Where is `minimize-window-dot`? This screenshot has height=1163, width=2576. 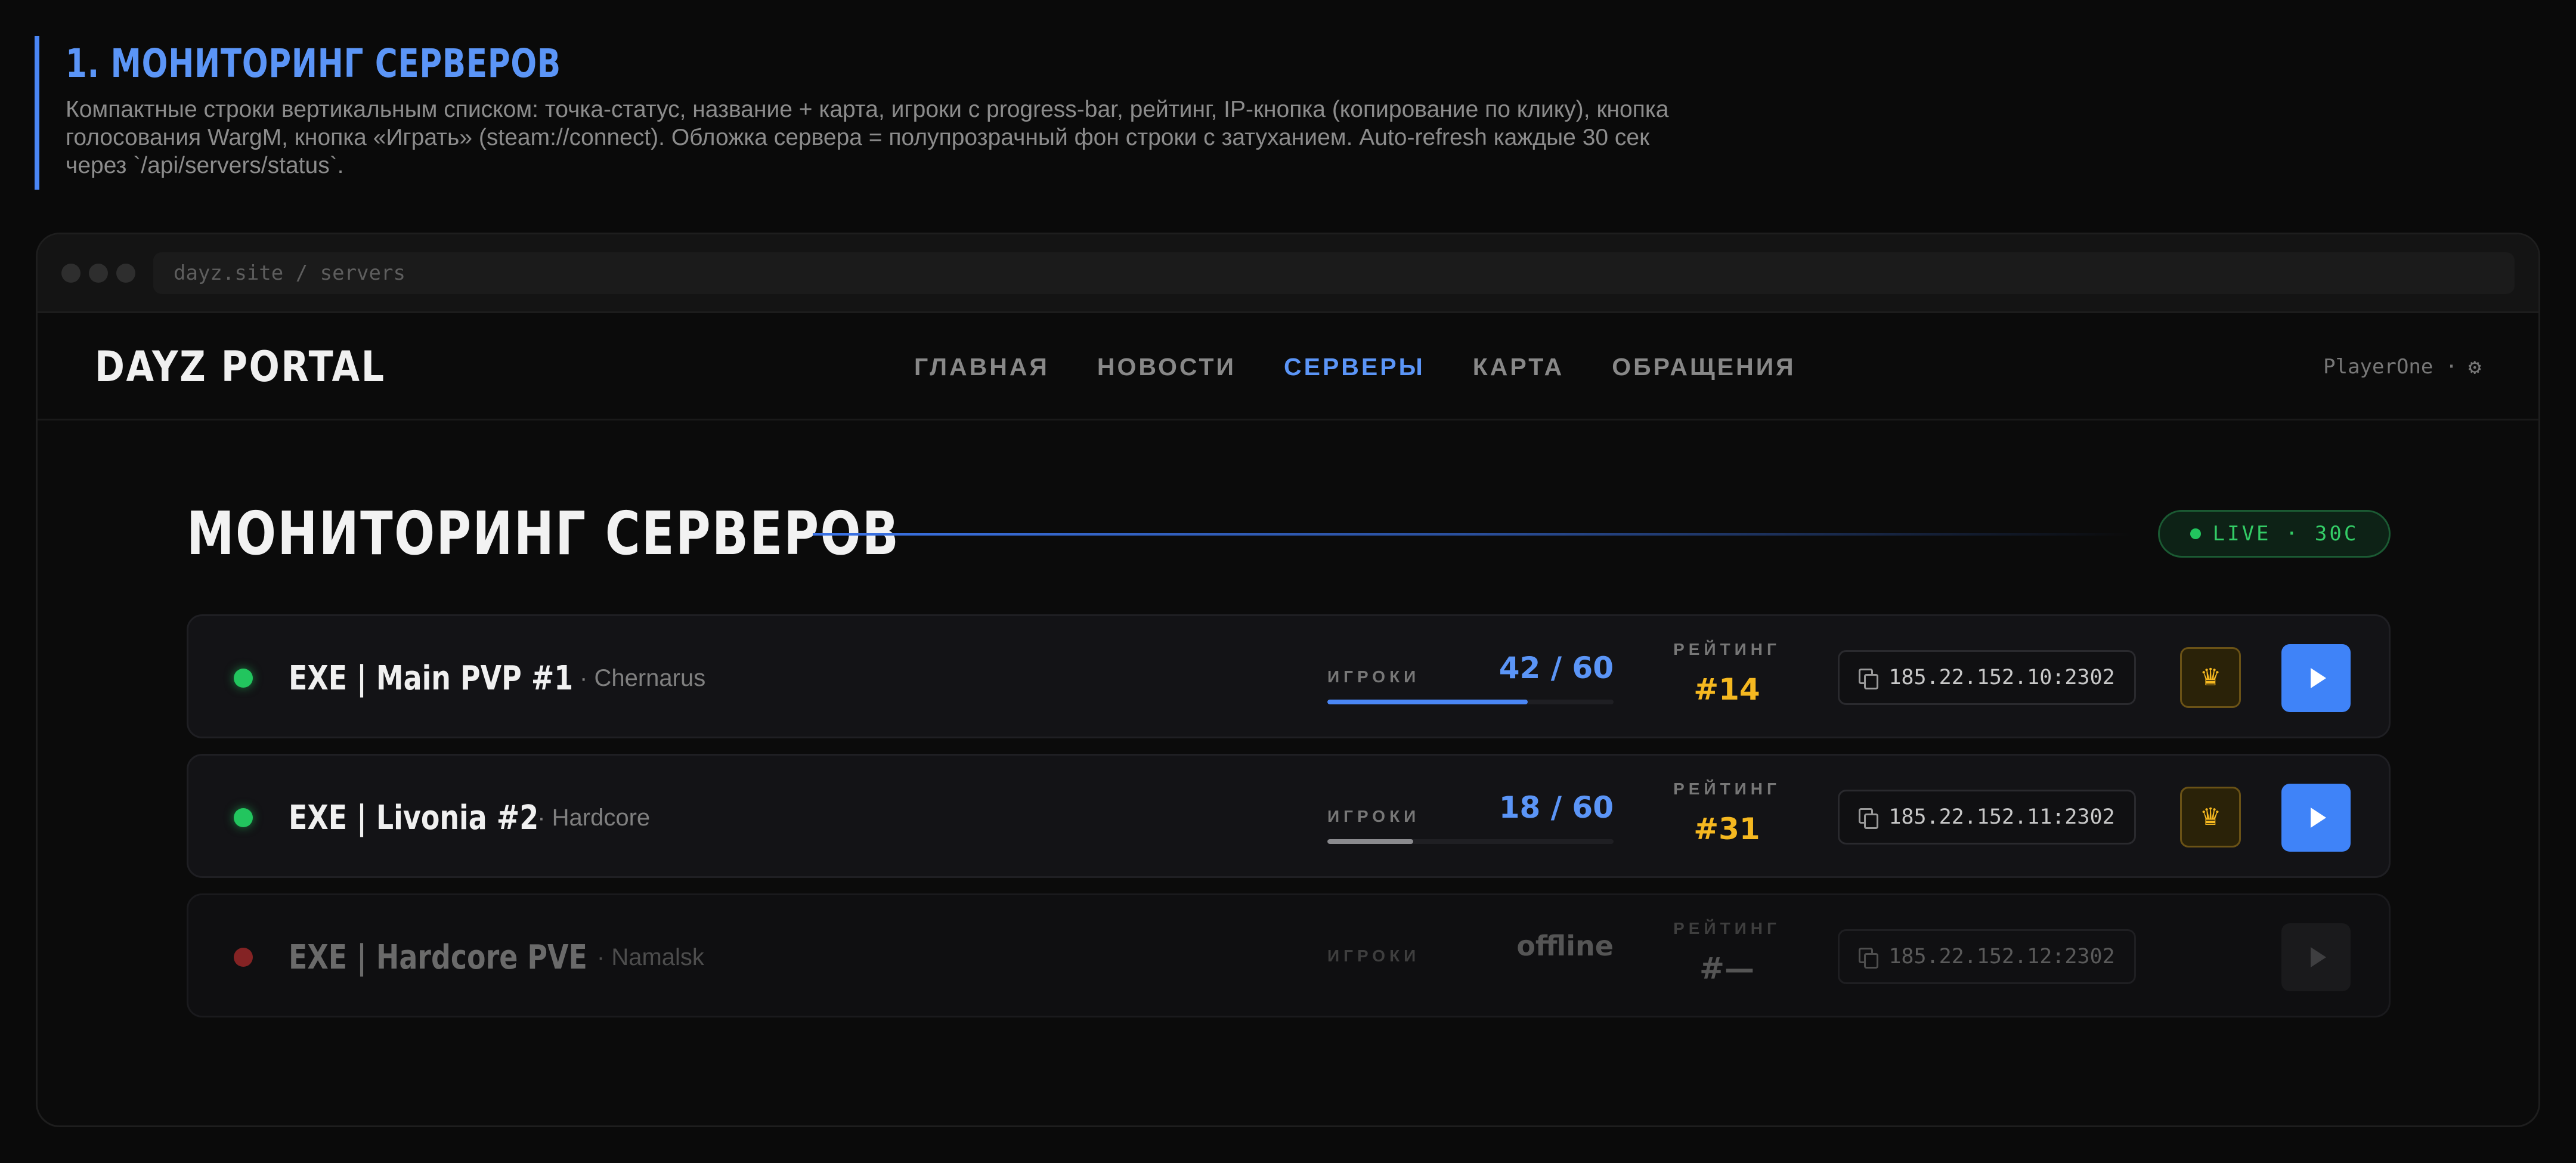 minimize-window-dot is located at coordinates (98, 273).